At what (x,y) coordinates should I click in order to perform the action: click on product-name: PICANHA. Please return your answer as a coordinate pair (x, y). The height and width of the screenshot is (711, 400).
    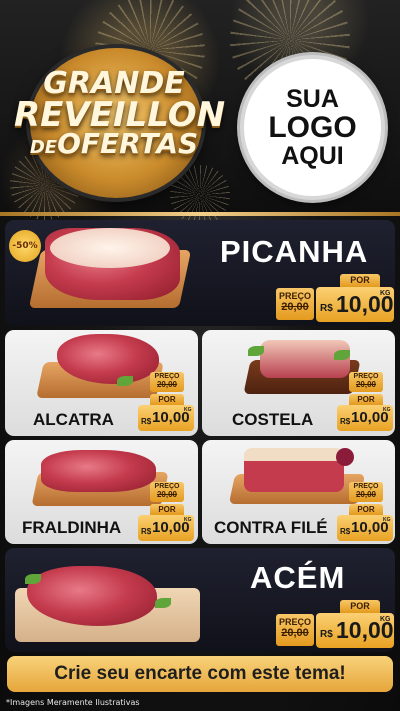
    Looking at the image, I should click on (294, 251).